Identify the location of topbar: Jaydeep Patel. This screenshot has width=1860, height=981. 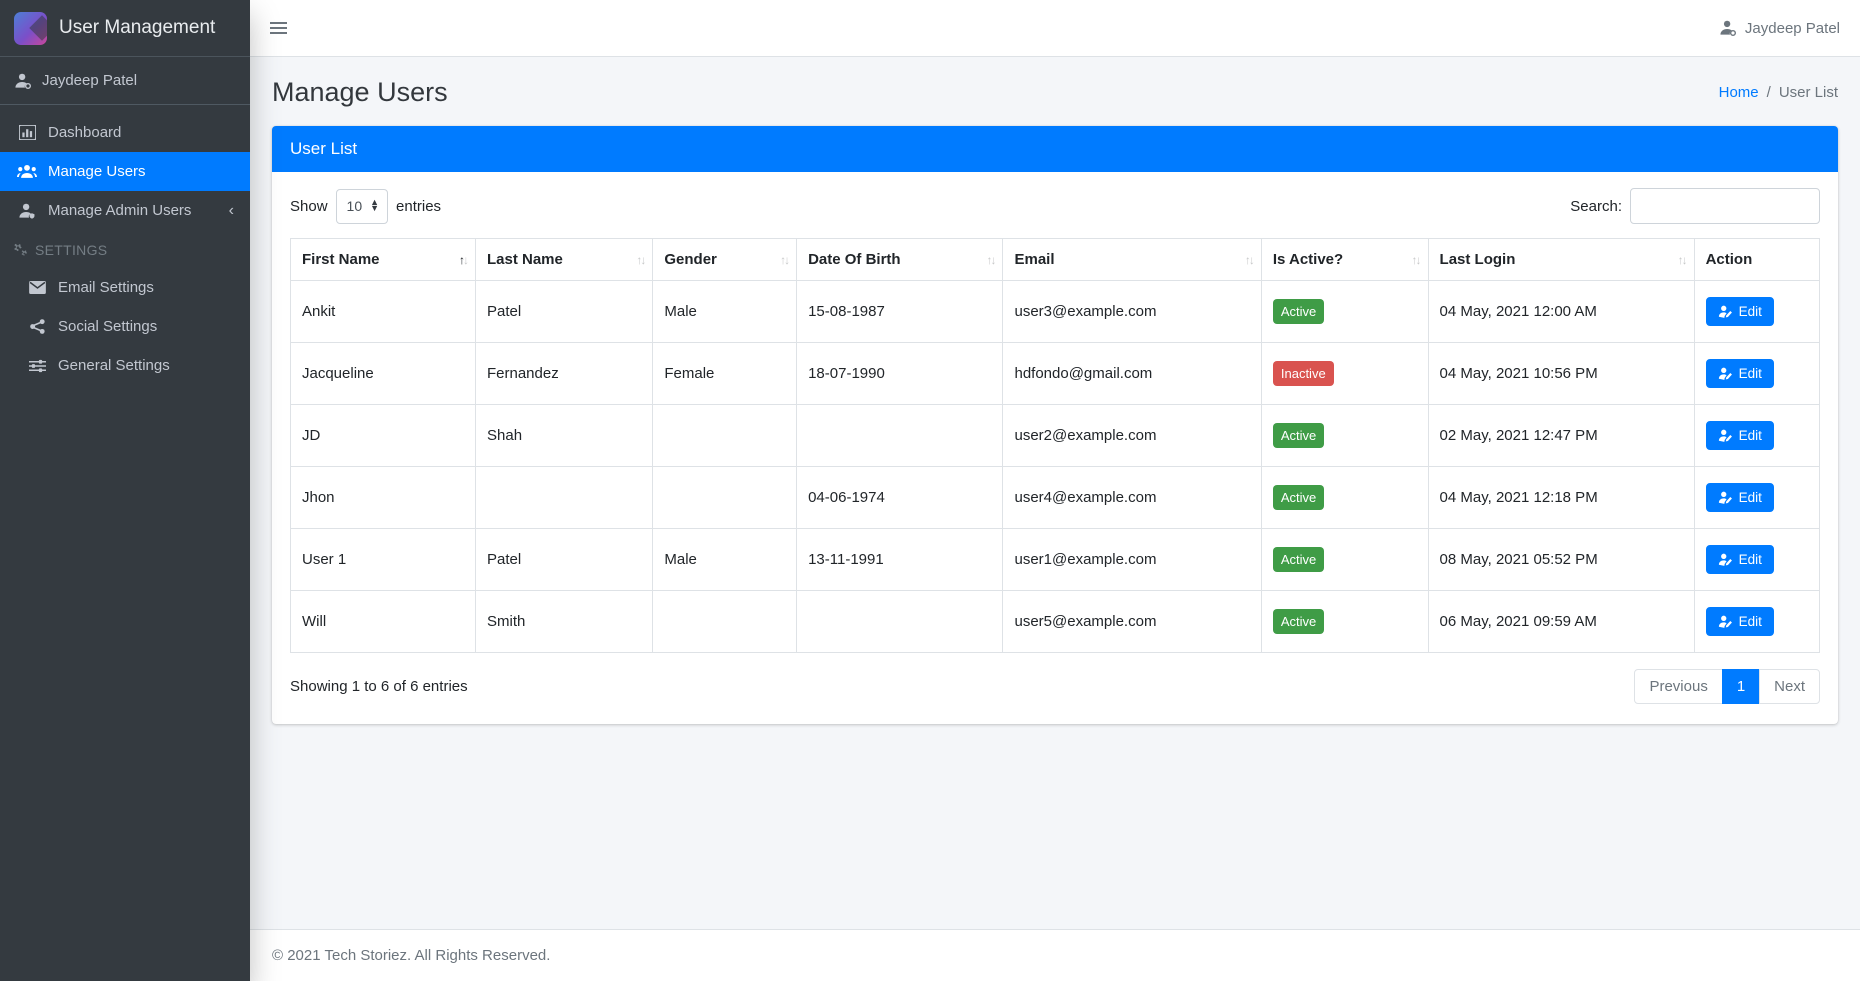
(1055, 28).